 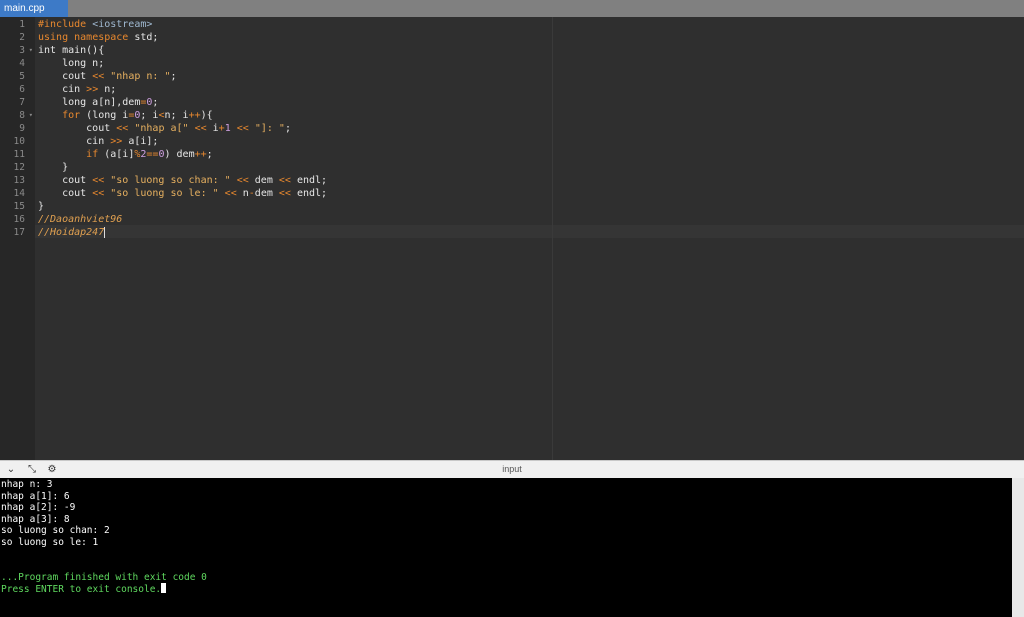 I want to click on code-token: using, so click(x=53, y=37).